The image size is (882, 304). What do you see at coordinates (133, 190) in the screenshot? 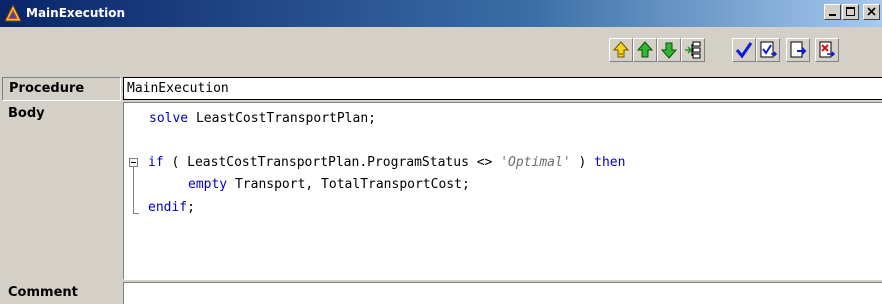
I see `fold-guide-line` at bounding box center [133, 190].